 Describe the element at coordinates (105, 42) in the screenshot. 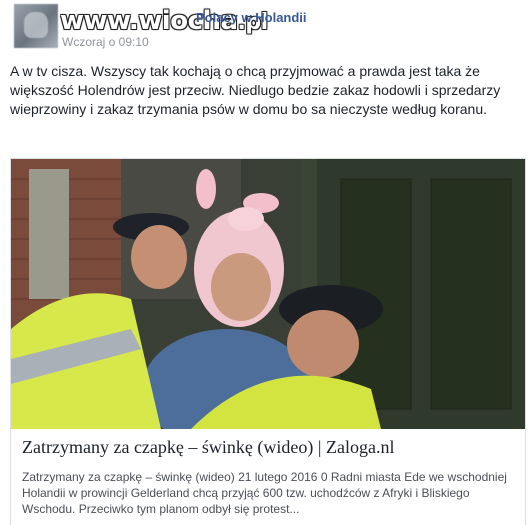

I see `post-timestamp: Wczoraj o 09:10` at that location.